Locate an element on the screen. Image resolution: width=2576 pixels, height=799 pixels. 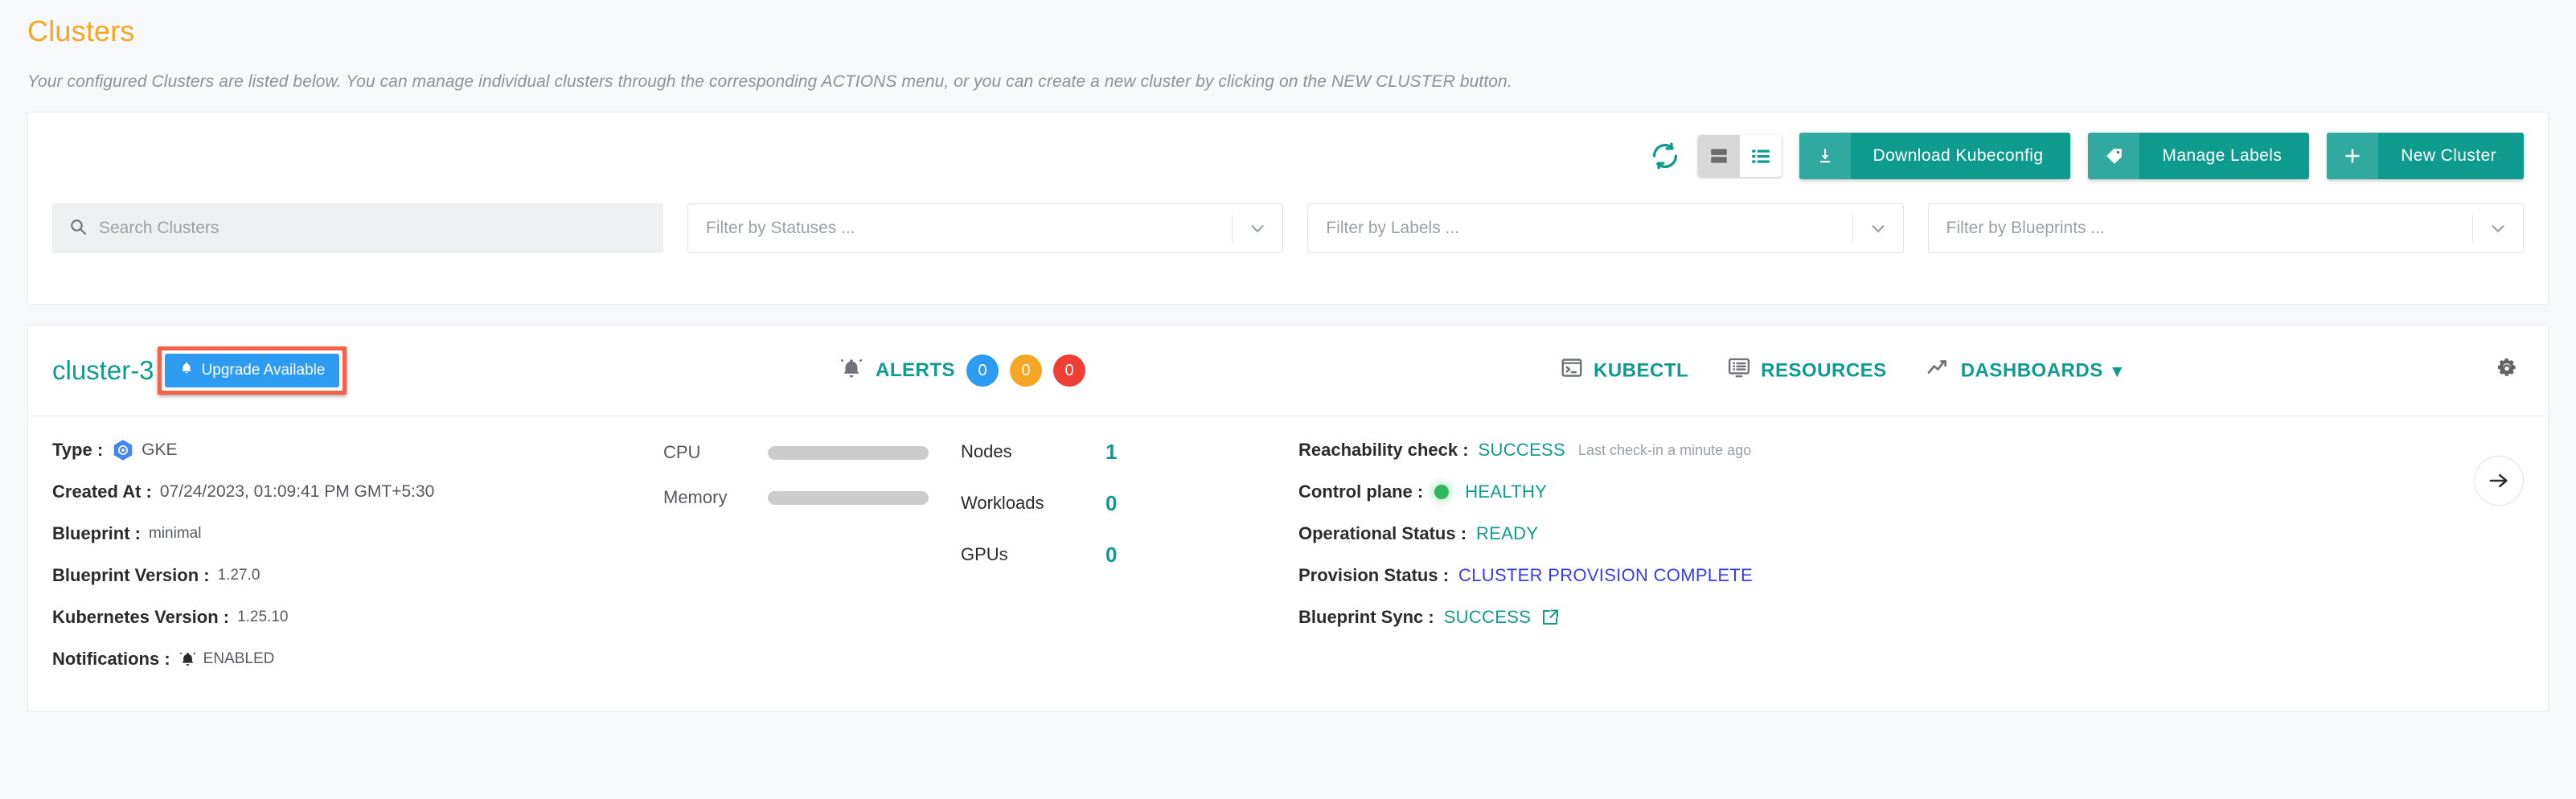
memory-usage-bar is located at coordinates (848, 497).